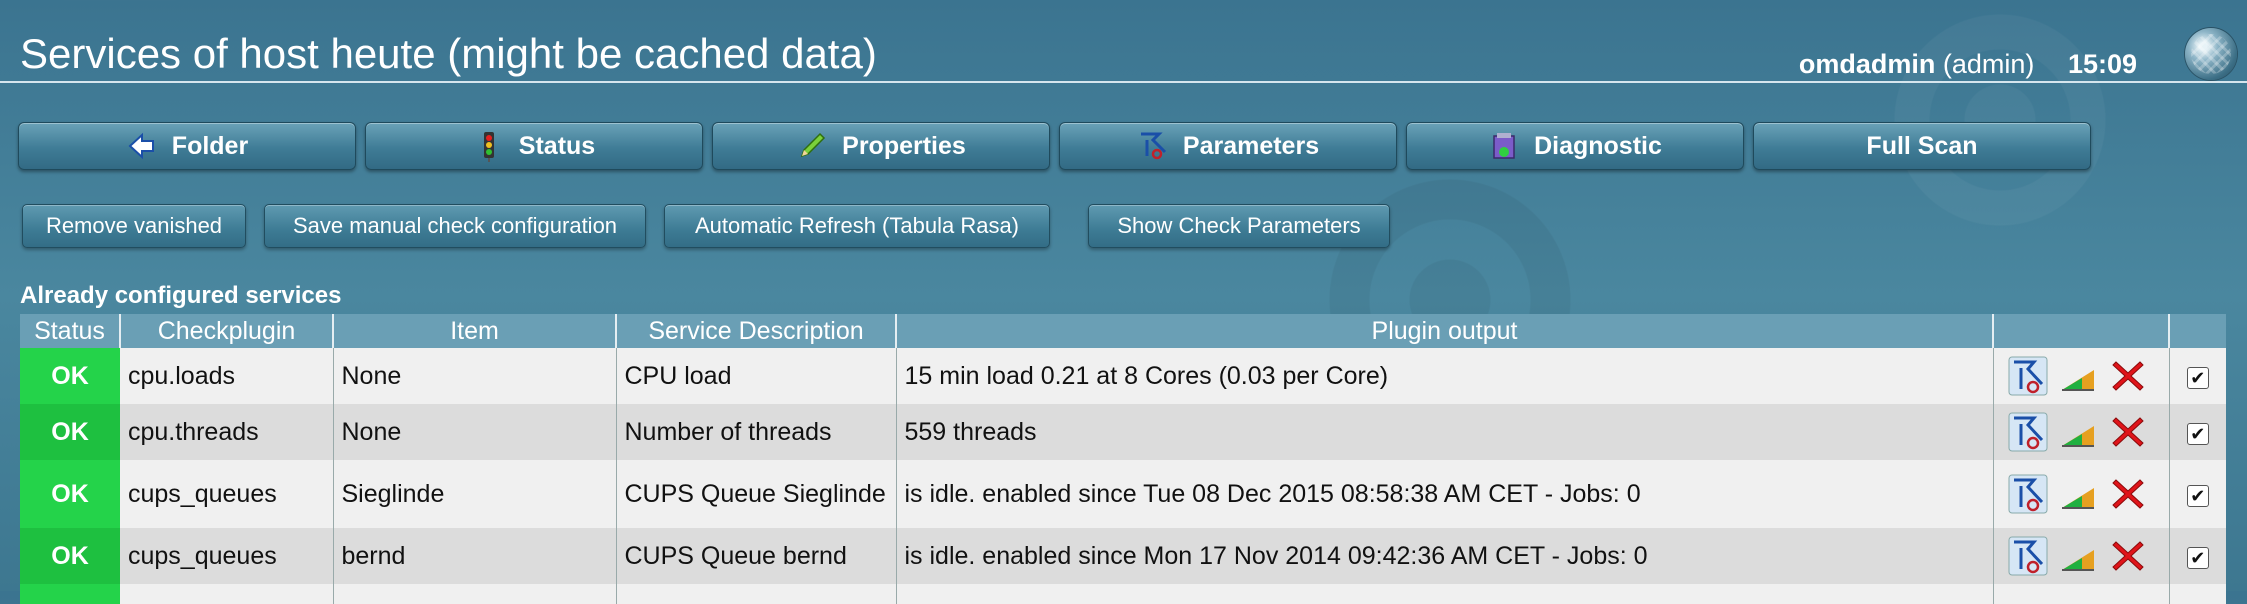 This screenshot has width=2247, height=604. I want to click on folder-button: Folder, so click(187, 146).